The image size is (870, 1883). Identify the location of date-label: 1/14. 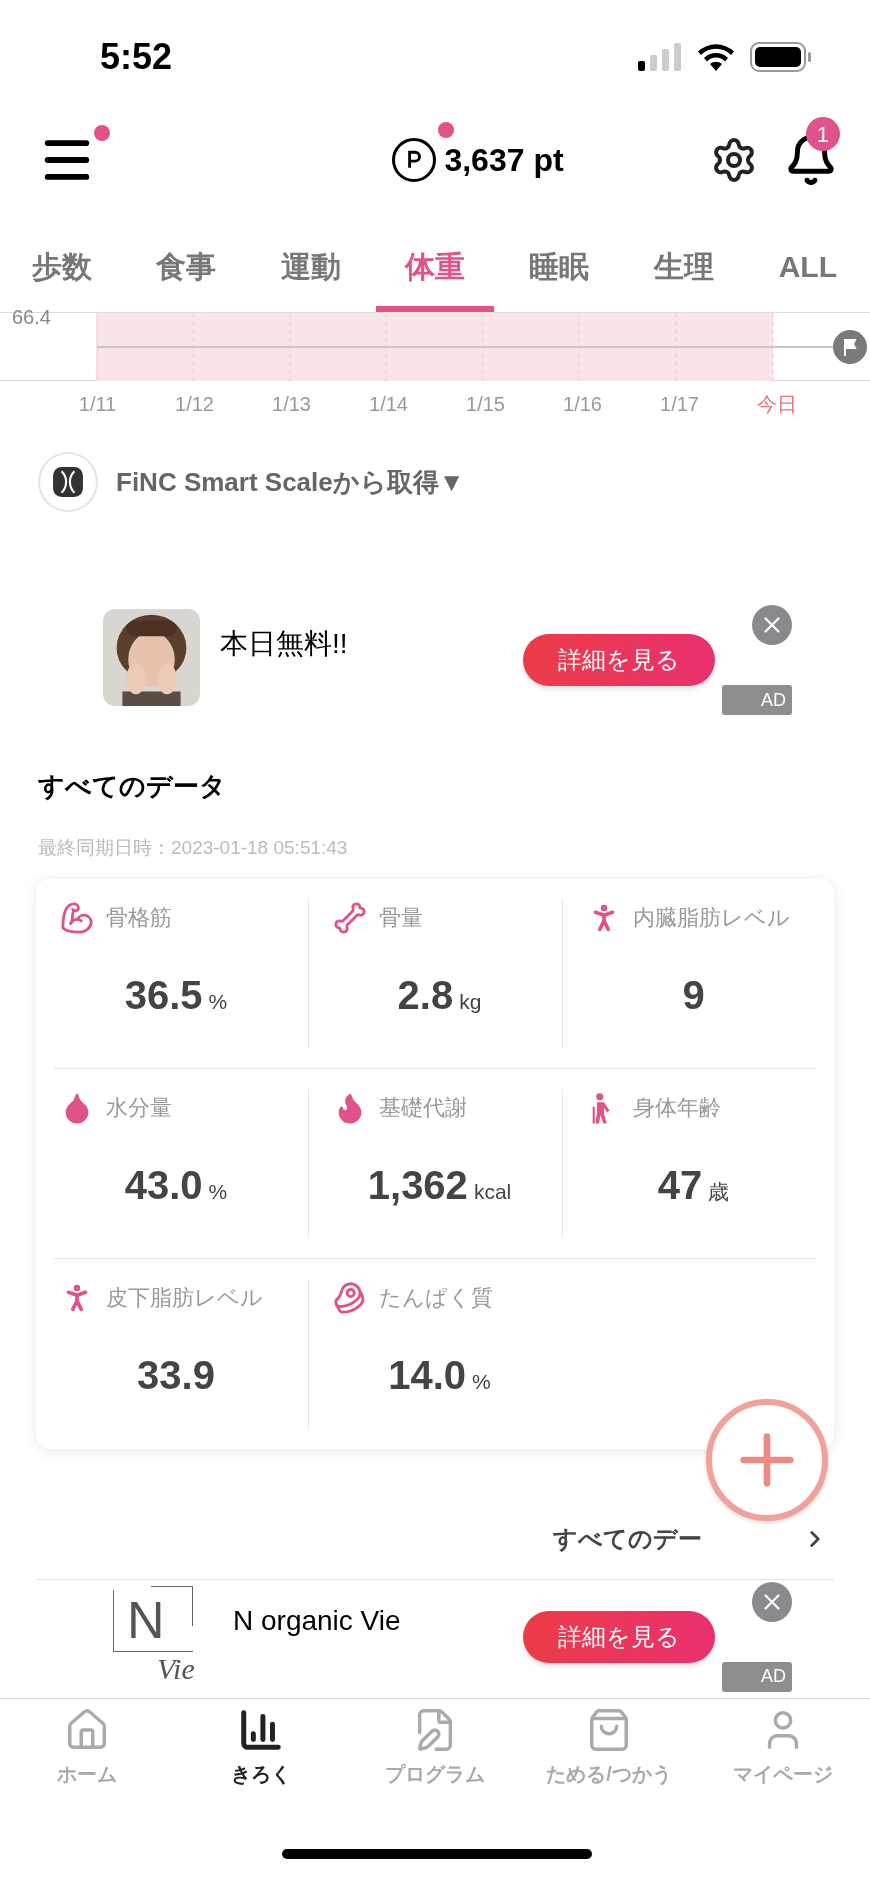
(388, 404).